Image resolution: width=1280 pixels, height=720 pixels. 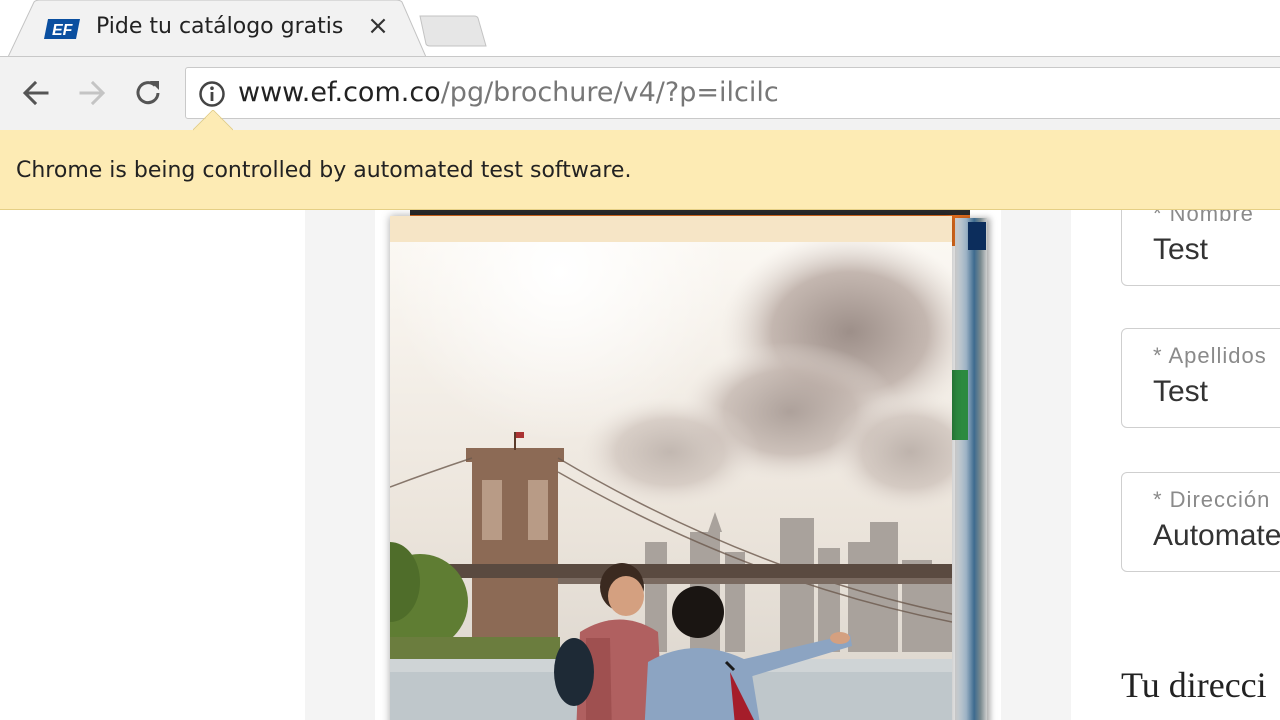 I want to click on brochure-cover-band, so click(x=671, y=229).